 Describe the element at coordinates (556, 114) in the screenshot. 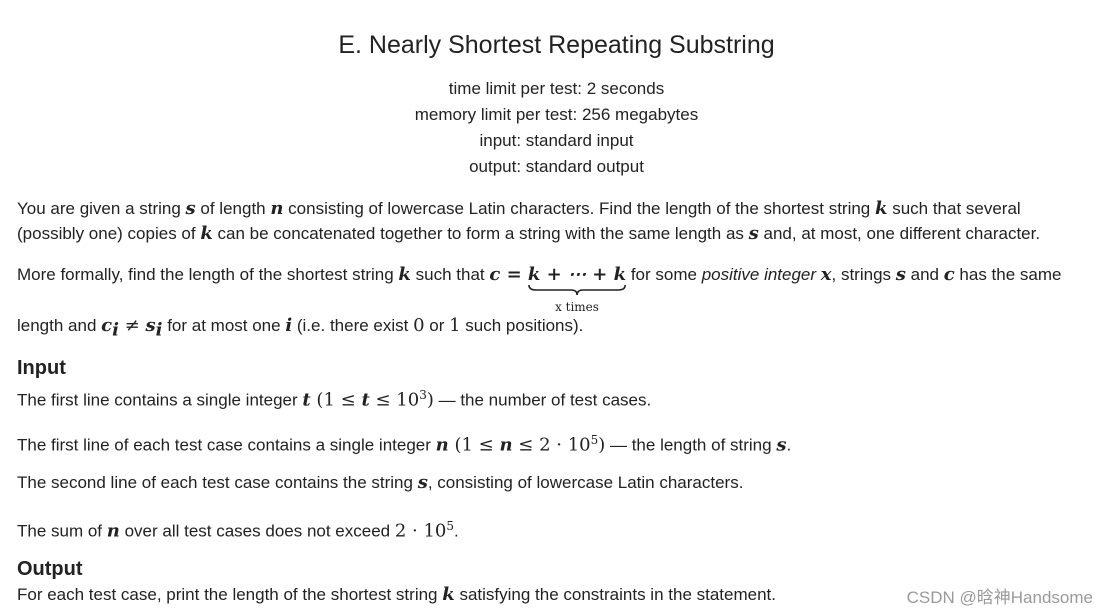

I see `memory-limit: memory limit per test: 256 megabytes` at that location.